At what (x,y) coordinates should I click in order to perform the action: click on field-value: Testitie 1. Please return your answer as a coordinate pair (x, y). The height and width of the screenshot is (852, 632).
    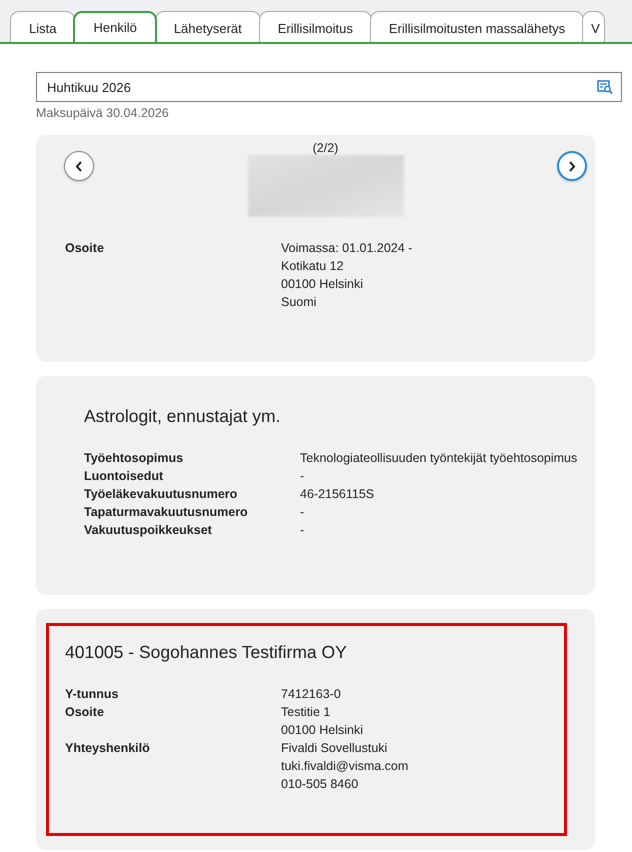
    Looking at the image, I should click on (306, 712).